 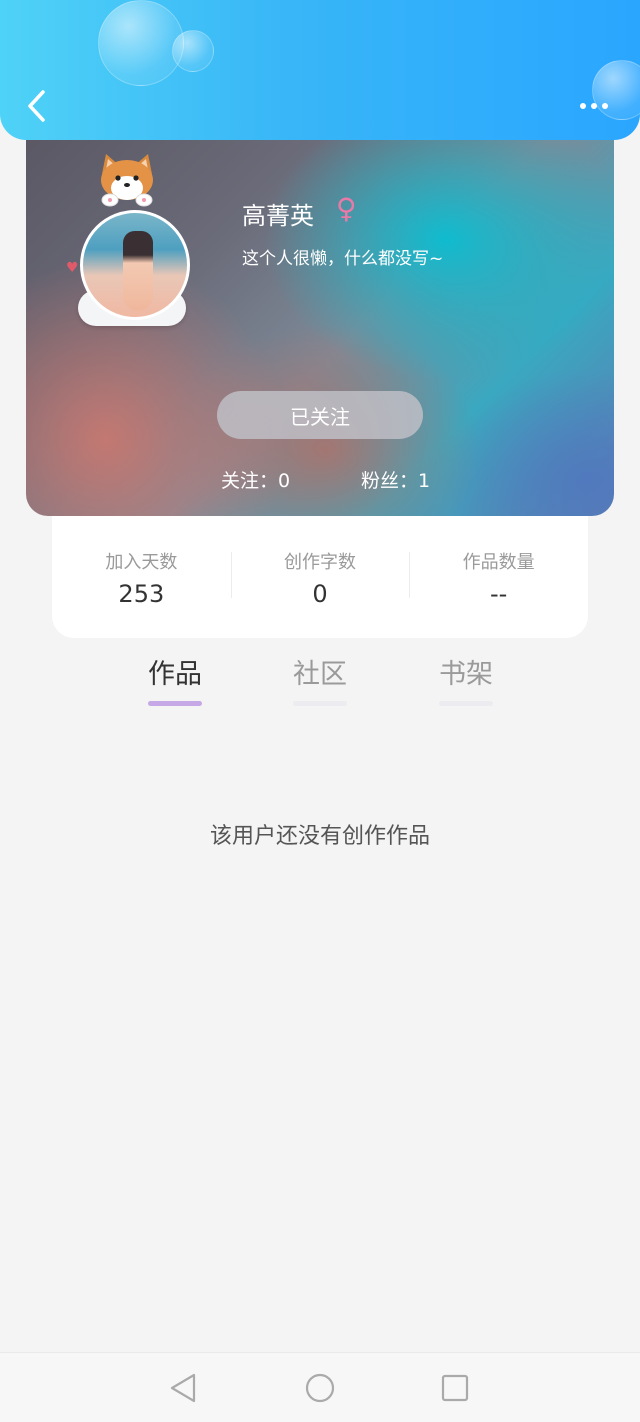 What do you see at coordinates (466, 674) in the screenshot?
I see `tab-label: 书架` at bounding box center [466, 674].